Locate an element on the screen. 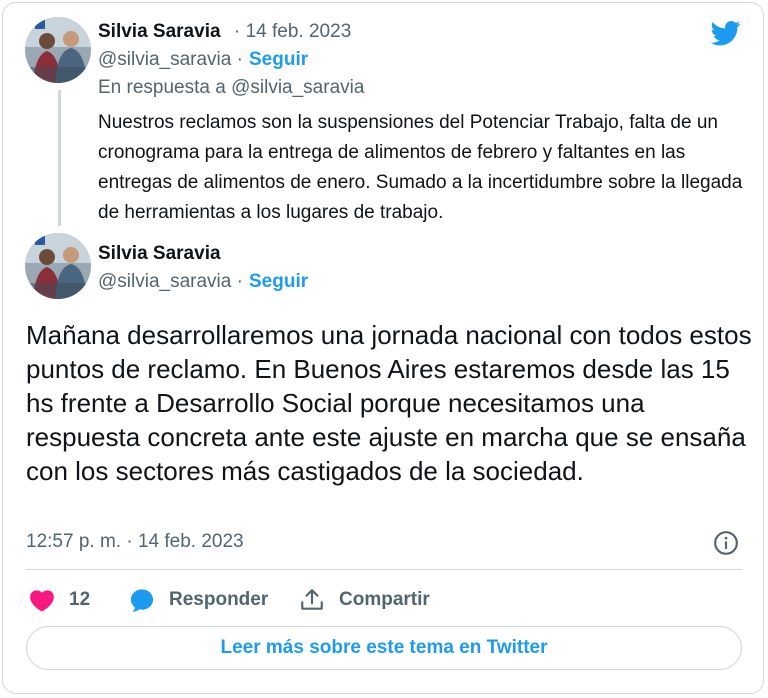 The width and height of the screenshot is (768, 698). reply-button: Responder is located at coordinates (198, 600).